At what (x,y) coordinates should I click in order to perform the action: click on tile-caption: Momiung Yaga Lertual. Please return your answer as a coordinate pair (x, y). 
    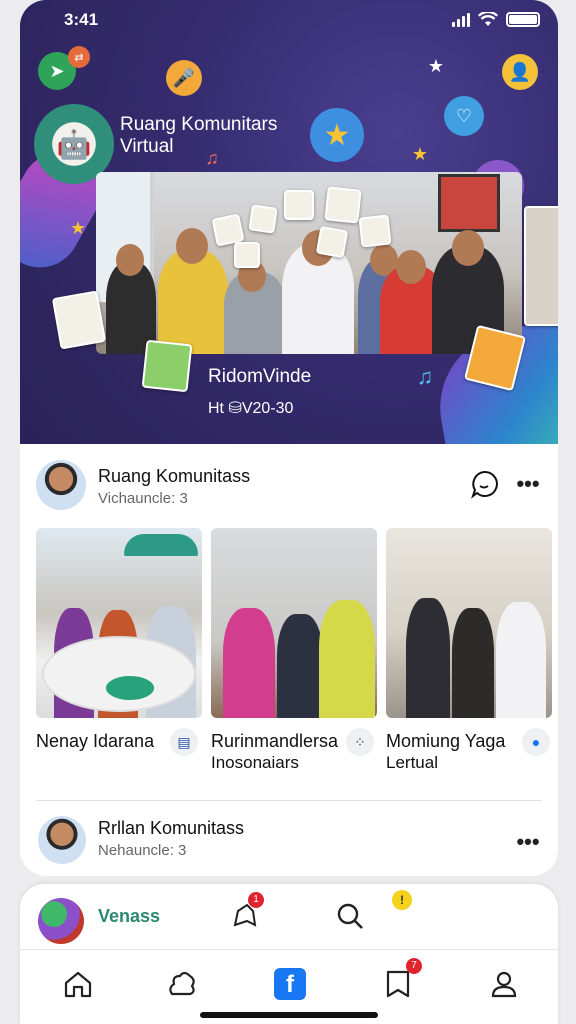
    Looking at the image, I should click on (445, 752).